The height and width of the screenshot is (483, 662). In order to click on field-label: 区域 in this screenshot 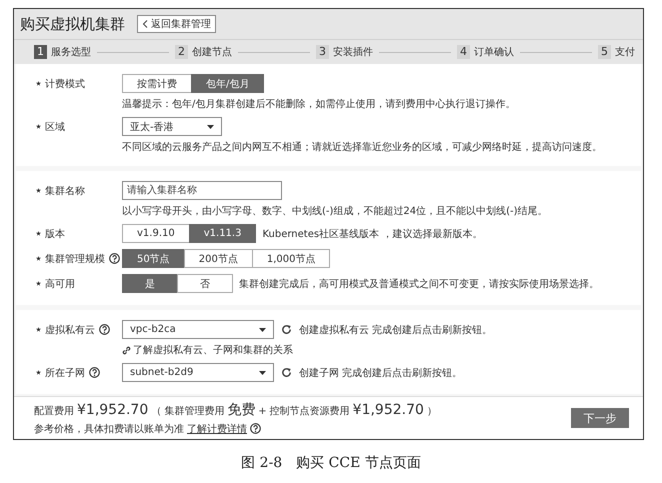, I will do `click(55, 127)`.